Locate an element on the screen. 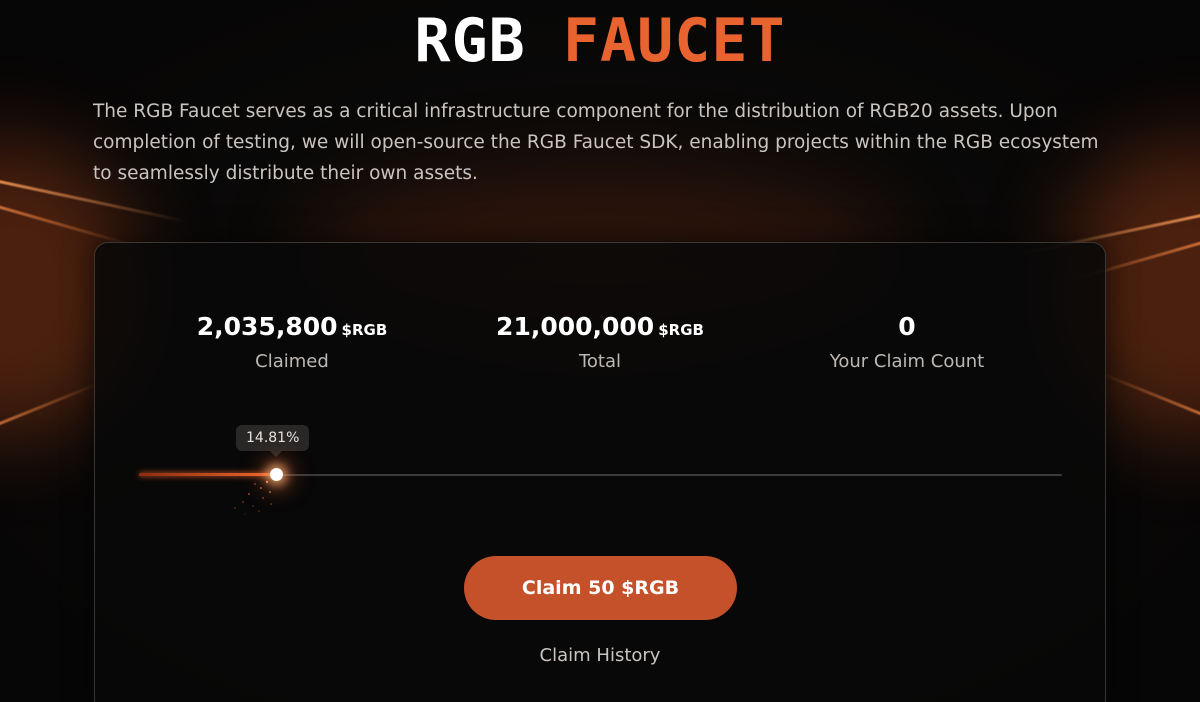  page-title: RGB FAUCET is located at coordinates (600, 41).